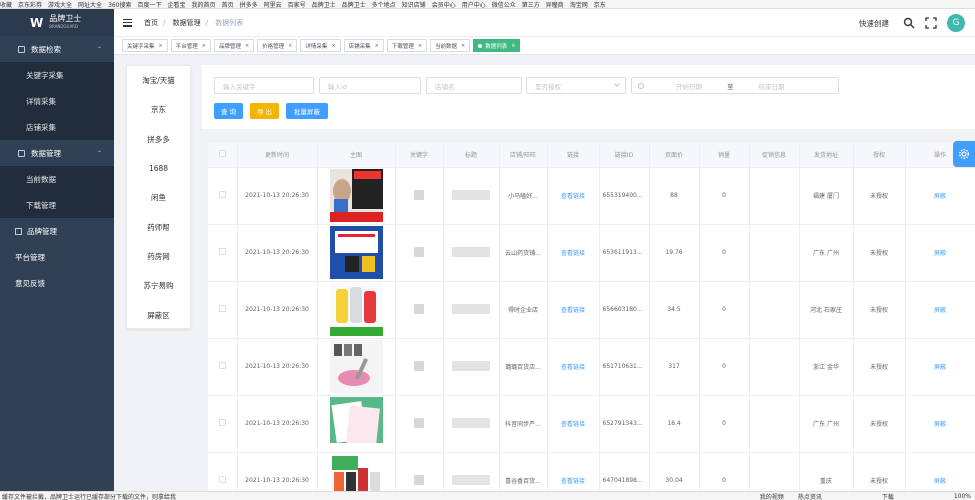 This screenshot has height=500, width=975. What do you see at coordinates (277, 45) in the screenshot?
I see `tag-item: 价格管理 ×` at bounding box center [277, 45].